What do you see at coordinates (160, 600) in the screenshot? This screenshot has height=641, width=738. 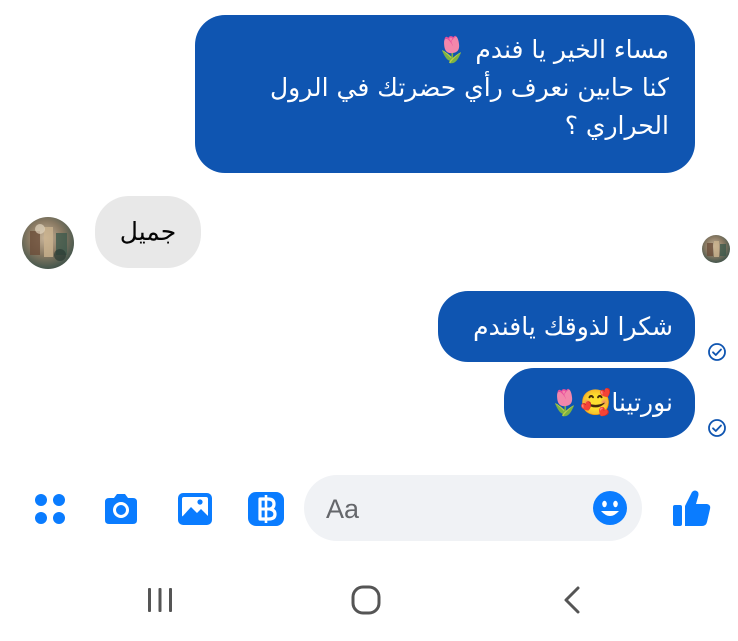 I see `recent-apps-icon` at bounding box center [160, 600].